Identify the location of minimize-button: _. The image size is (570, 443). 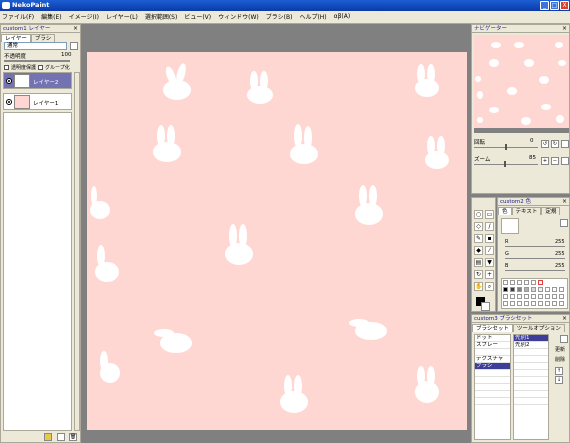
(544, 5).